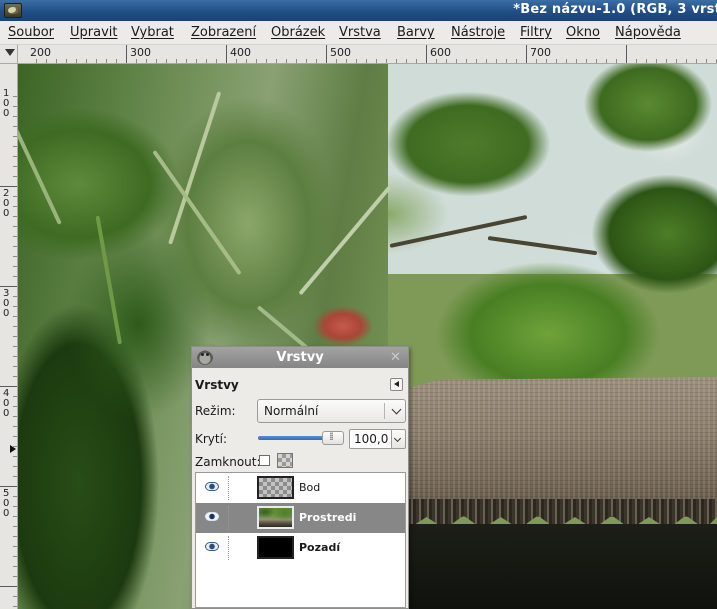 This screenshot has height=609, width=717. Describe the element at coordinates (615, 9) in the screenshot. I see `window-title: *Bez názvu-1.0 (RGB, 3 vrst` at that location.